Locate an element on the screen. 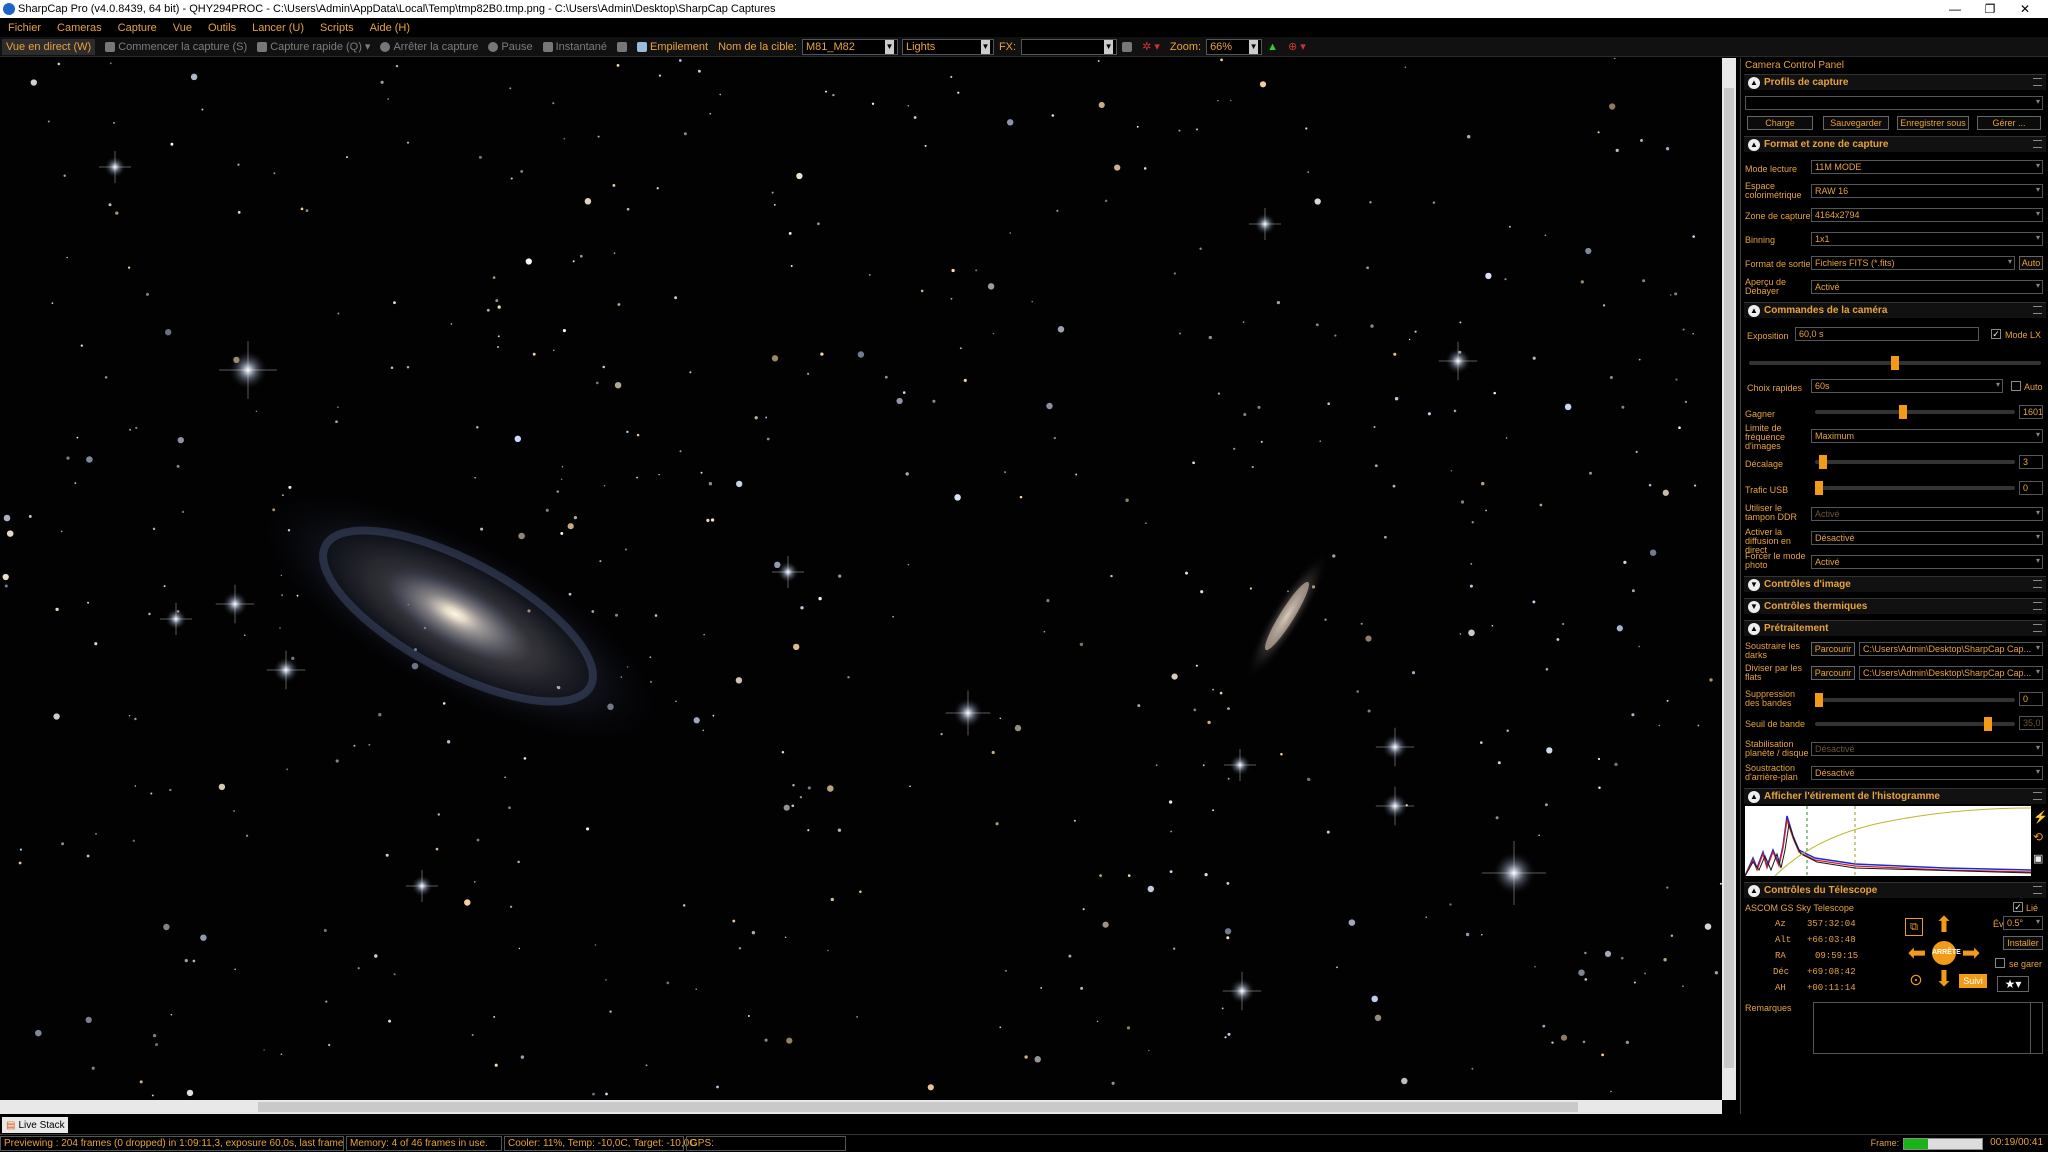  offset-input: 3 is located at coordinates (2031, 462).